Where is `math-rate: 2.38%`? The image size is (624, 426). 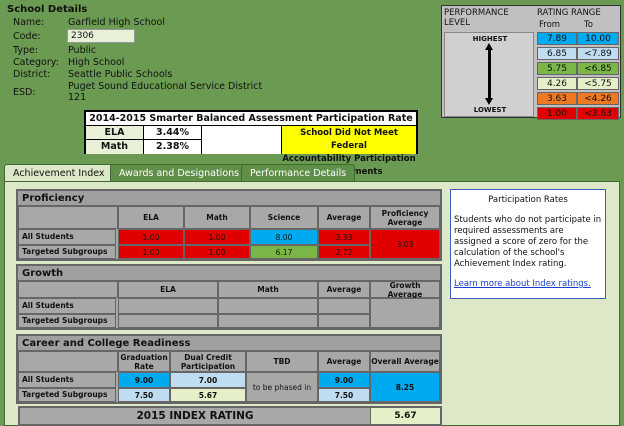
math-rate: 2.38% is located at coordinates (173, 147).